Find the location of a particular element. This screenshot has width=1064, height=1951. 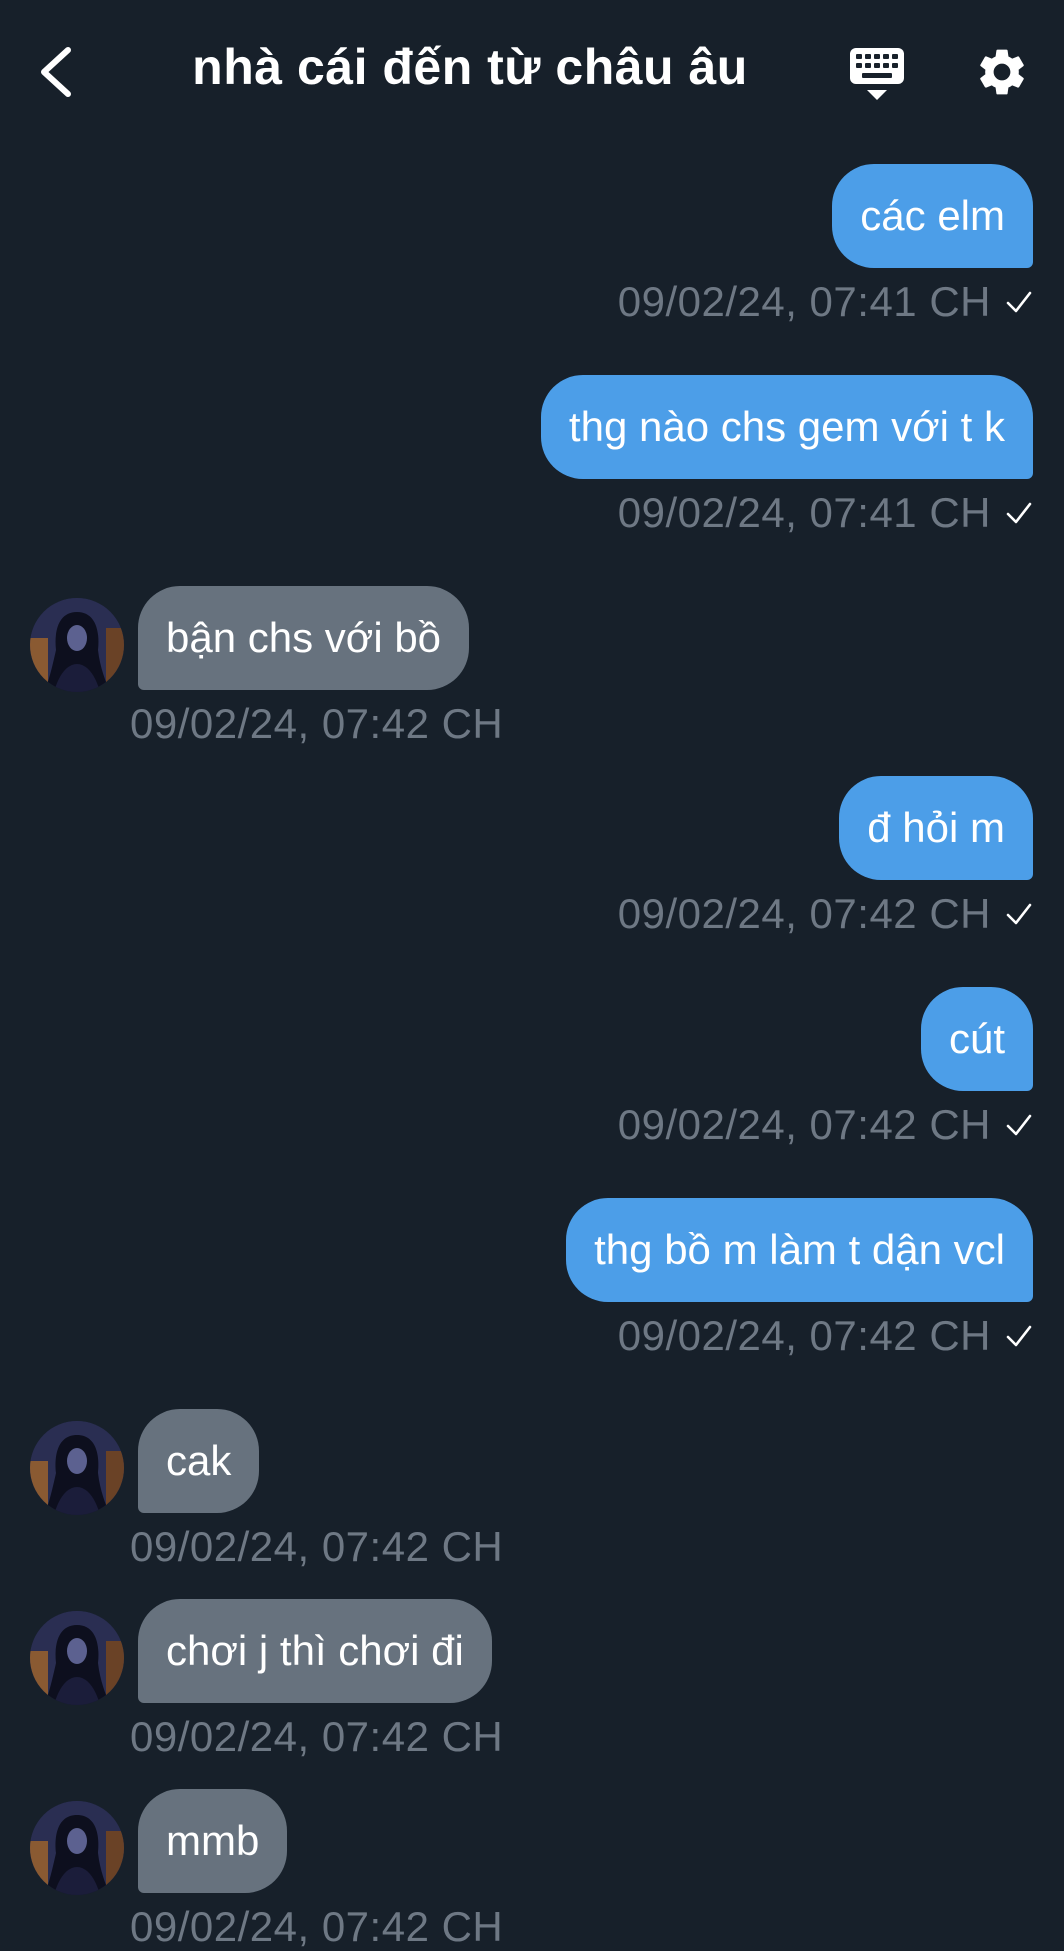

message-bubble: đ hỏi m is located at coordinates (936, 828).